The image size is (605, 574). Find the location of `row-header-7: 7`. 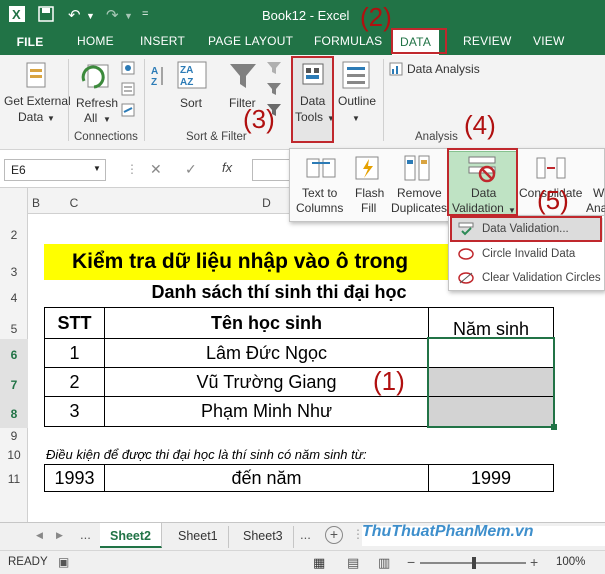

row-header-7: 7 is located at coordinates (14, 385).